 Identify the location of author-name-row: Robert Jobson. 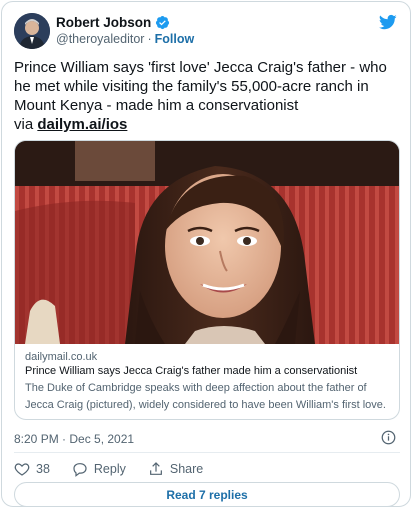
(113, 22).